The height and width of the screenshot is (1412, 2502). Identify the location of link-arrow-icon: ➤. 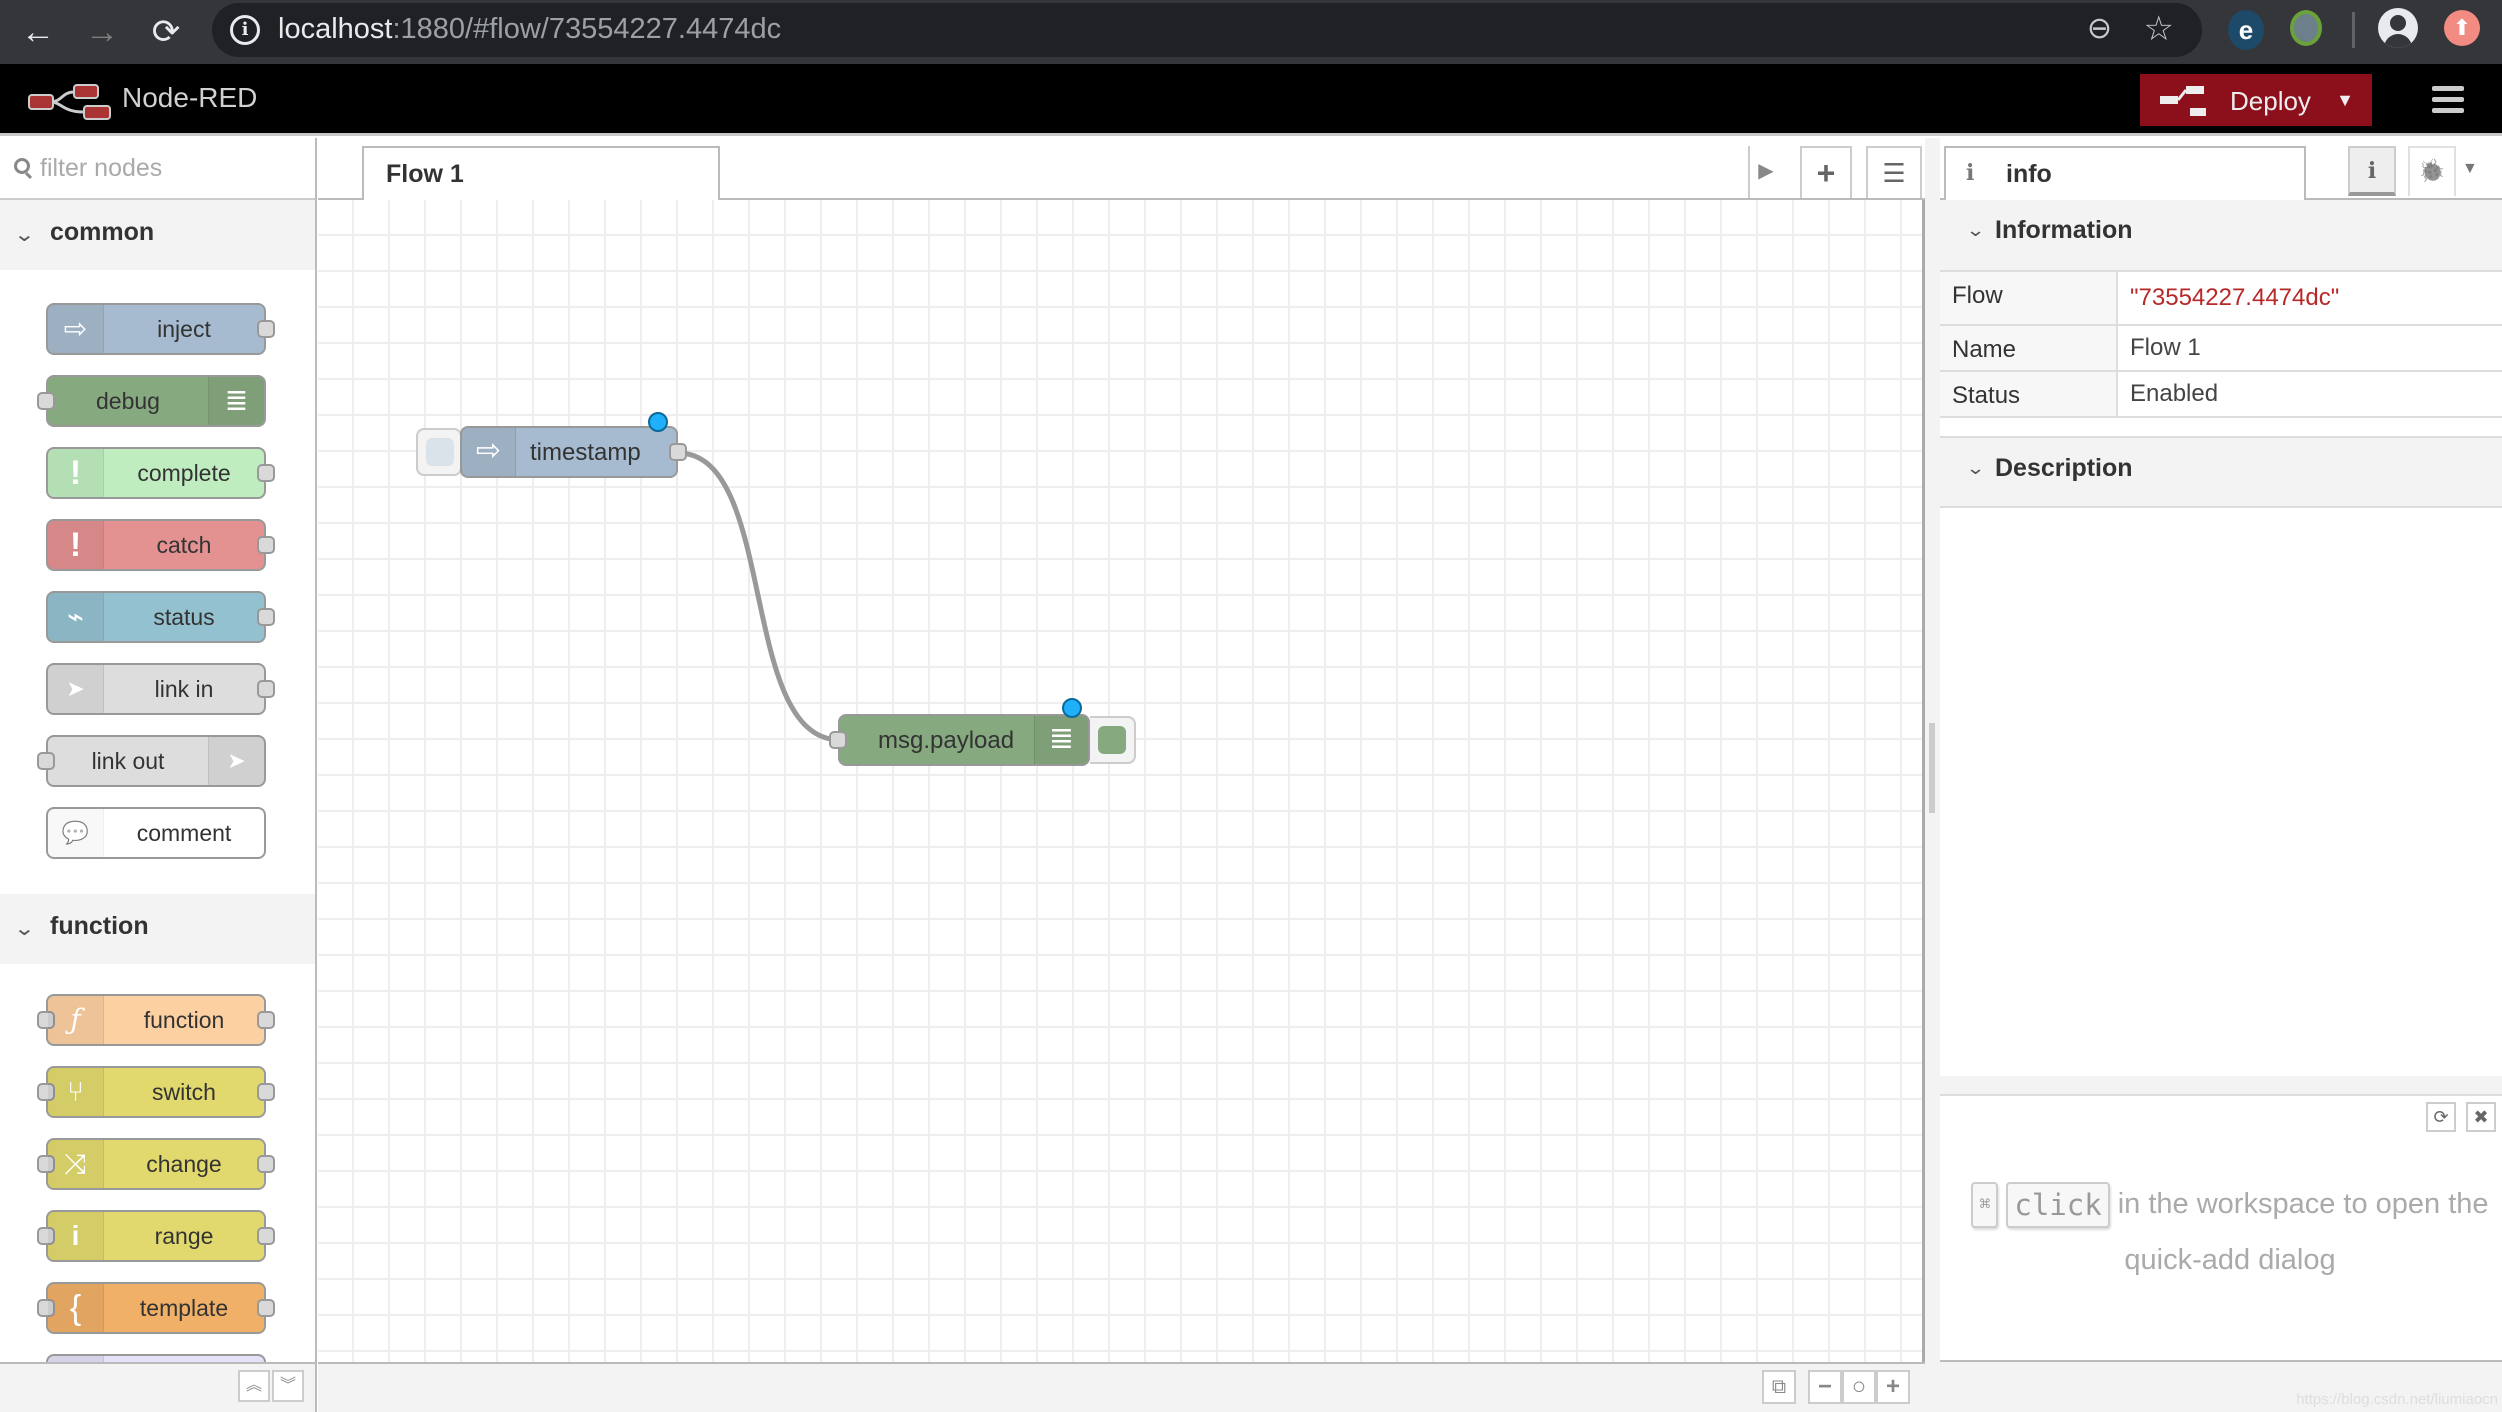
(236, 761).